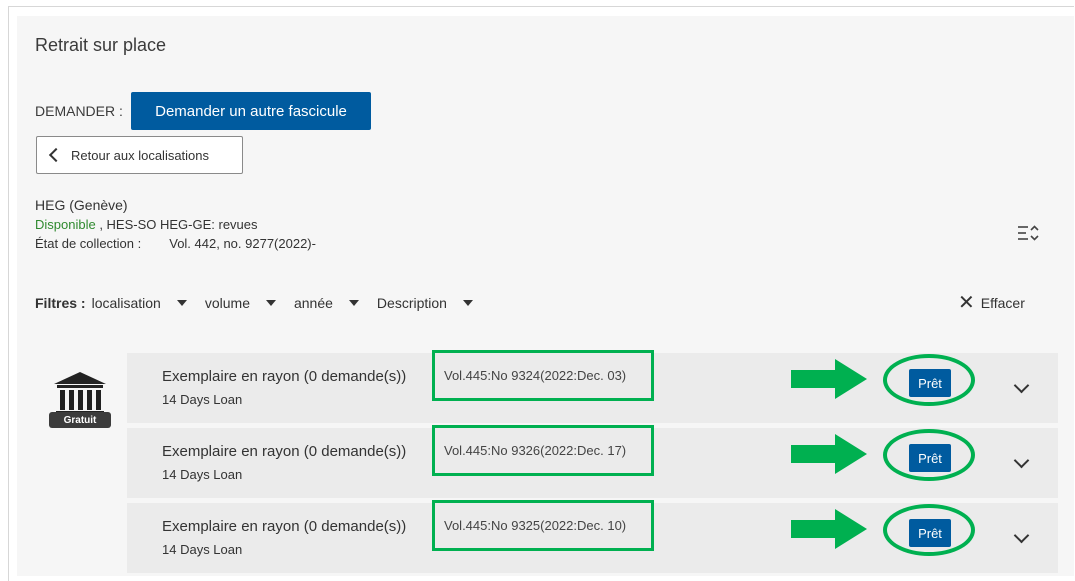  What do you see at coordinates (56, 155) in the screenshot?
I see `chevron-left-icon` at bounding box center [56, 155].